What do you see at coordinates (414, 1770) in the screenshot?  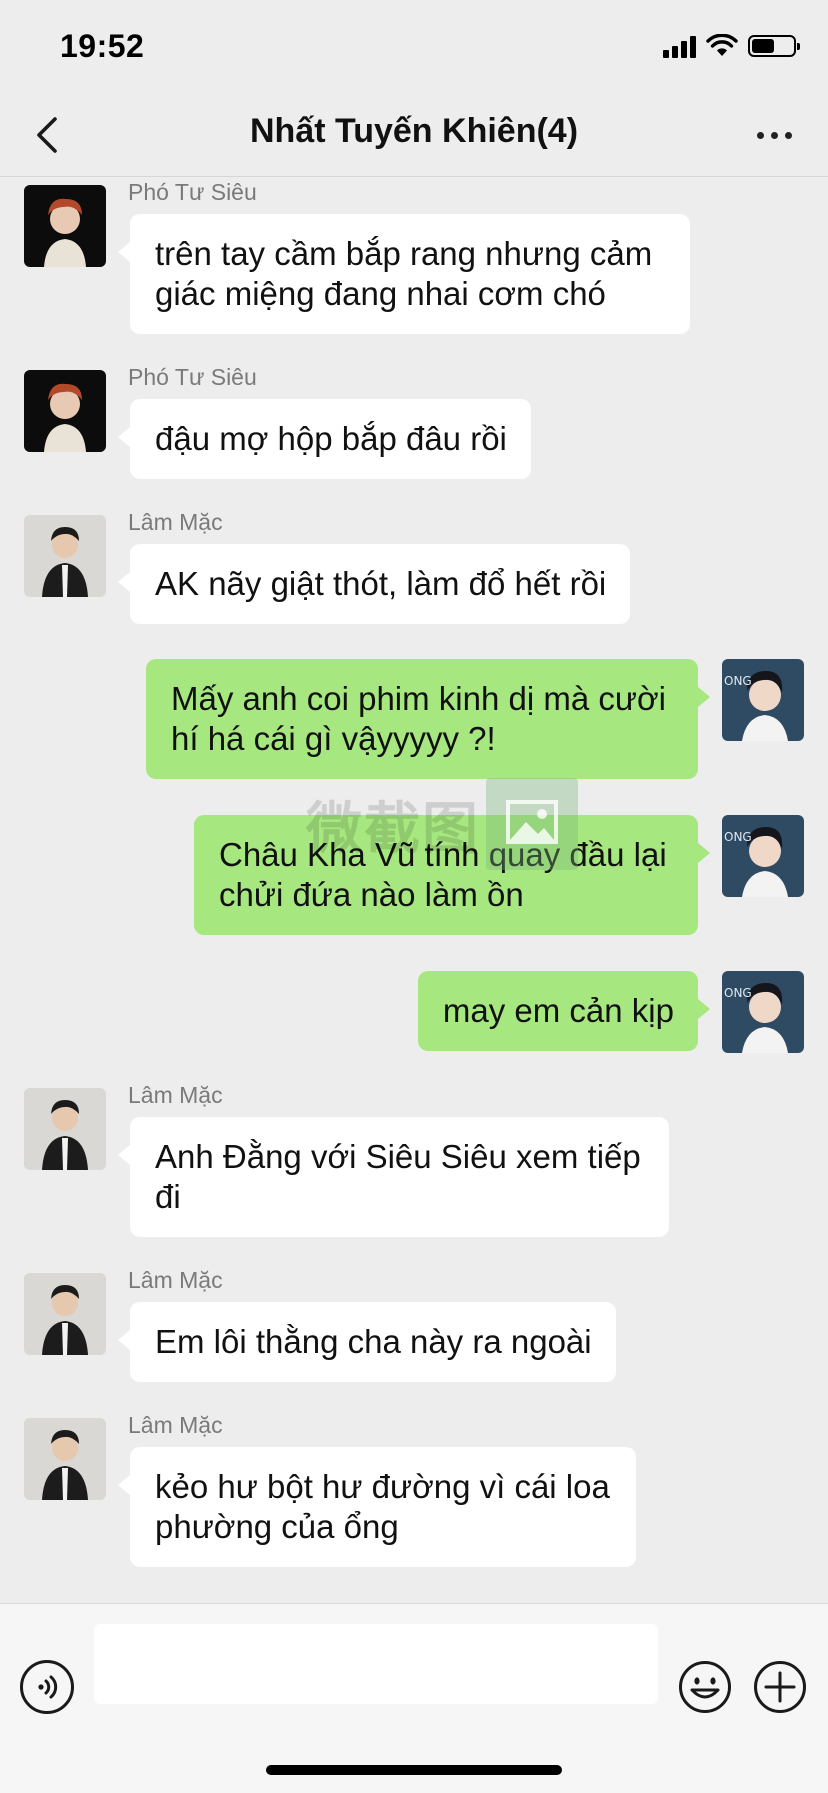 I see `home-indicator` at bounding box center [414, 1770].